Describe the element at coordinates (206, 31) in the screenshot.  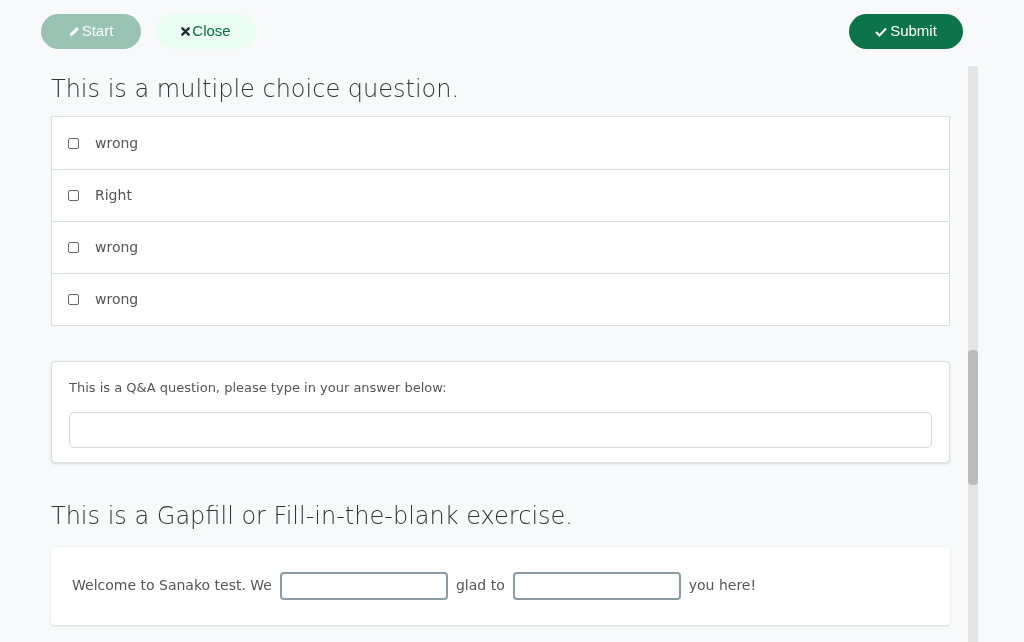
I see `close-button: Close` at that location.